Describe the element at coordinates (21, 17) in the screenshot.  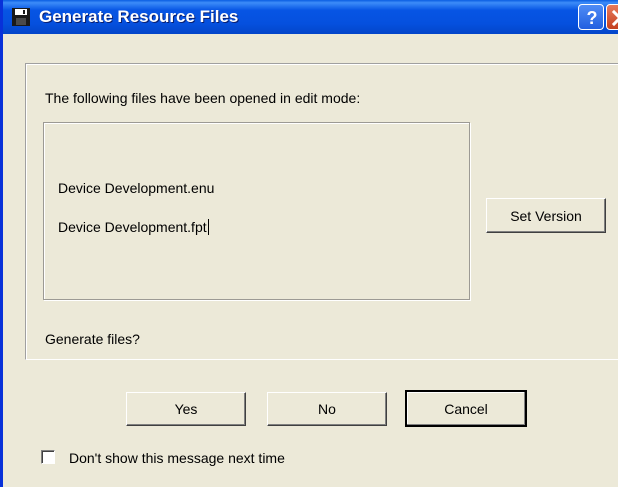
I see `floppy-disk-icon` at that location.